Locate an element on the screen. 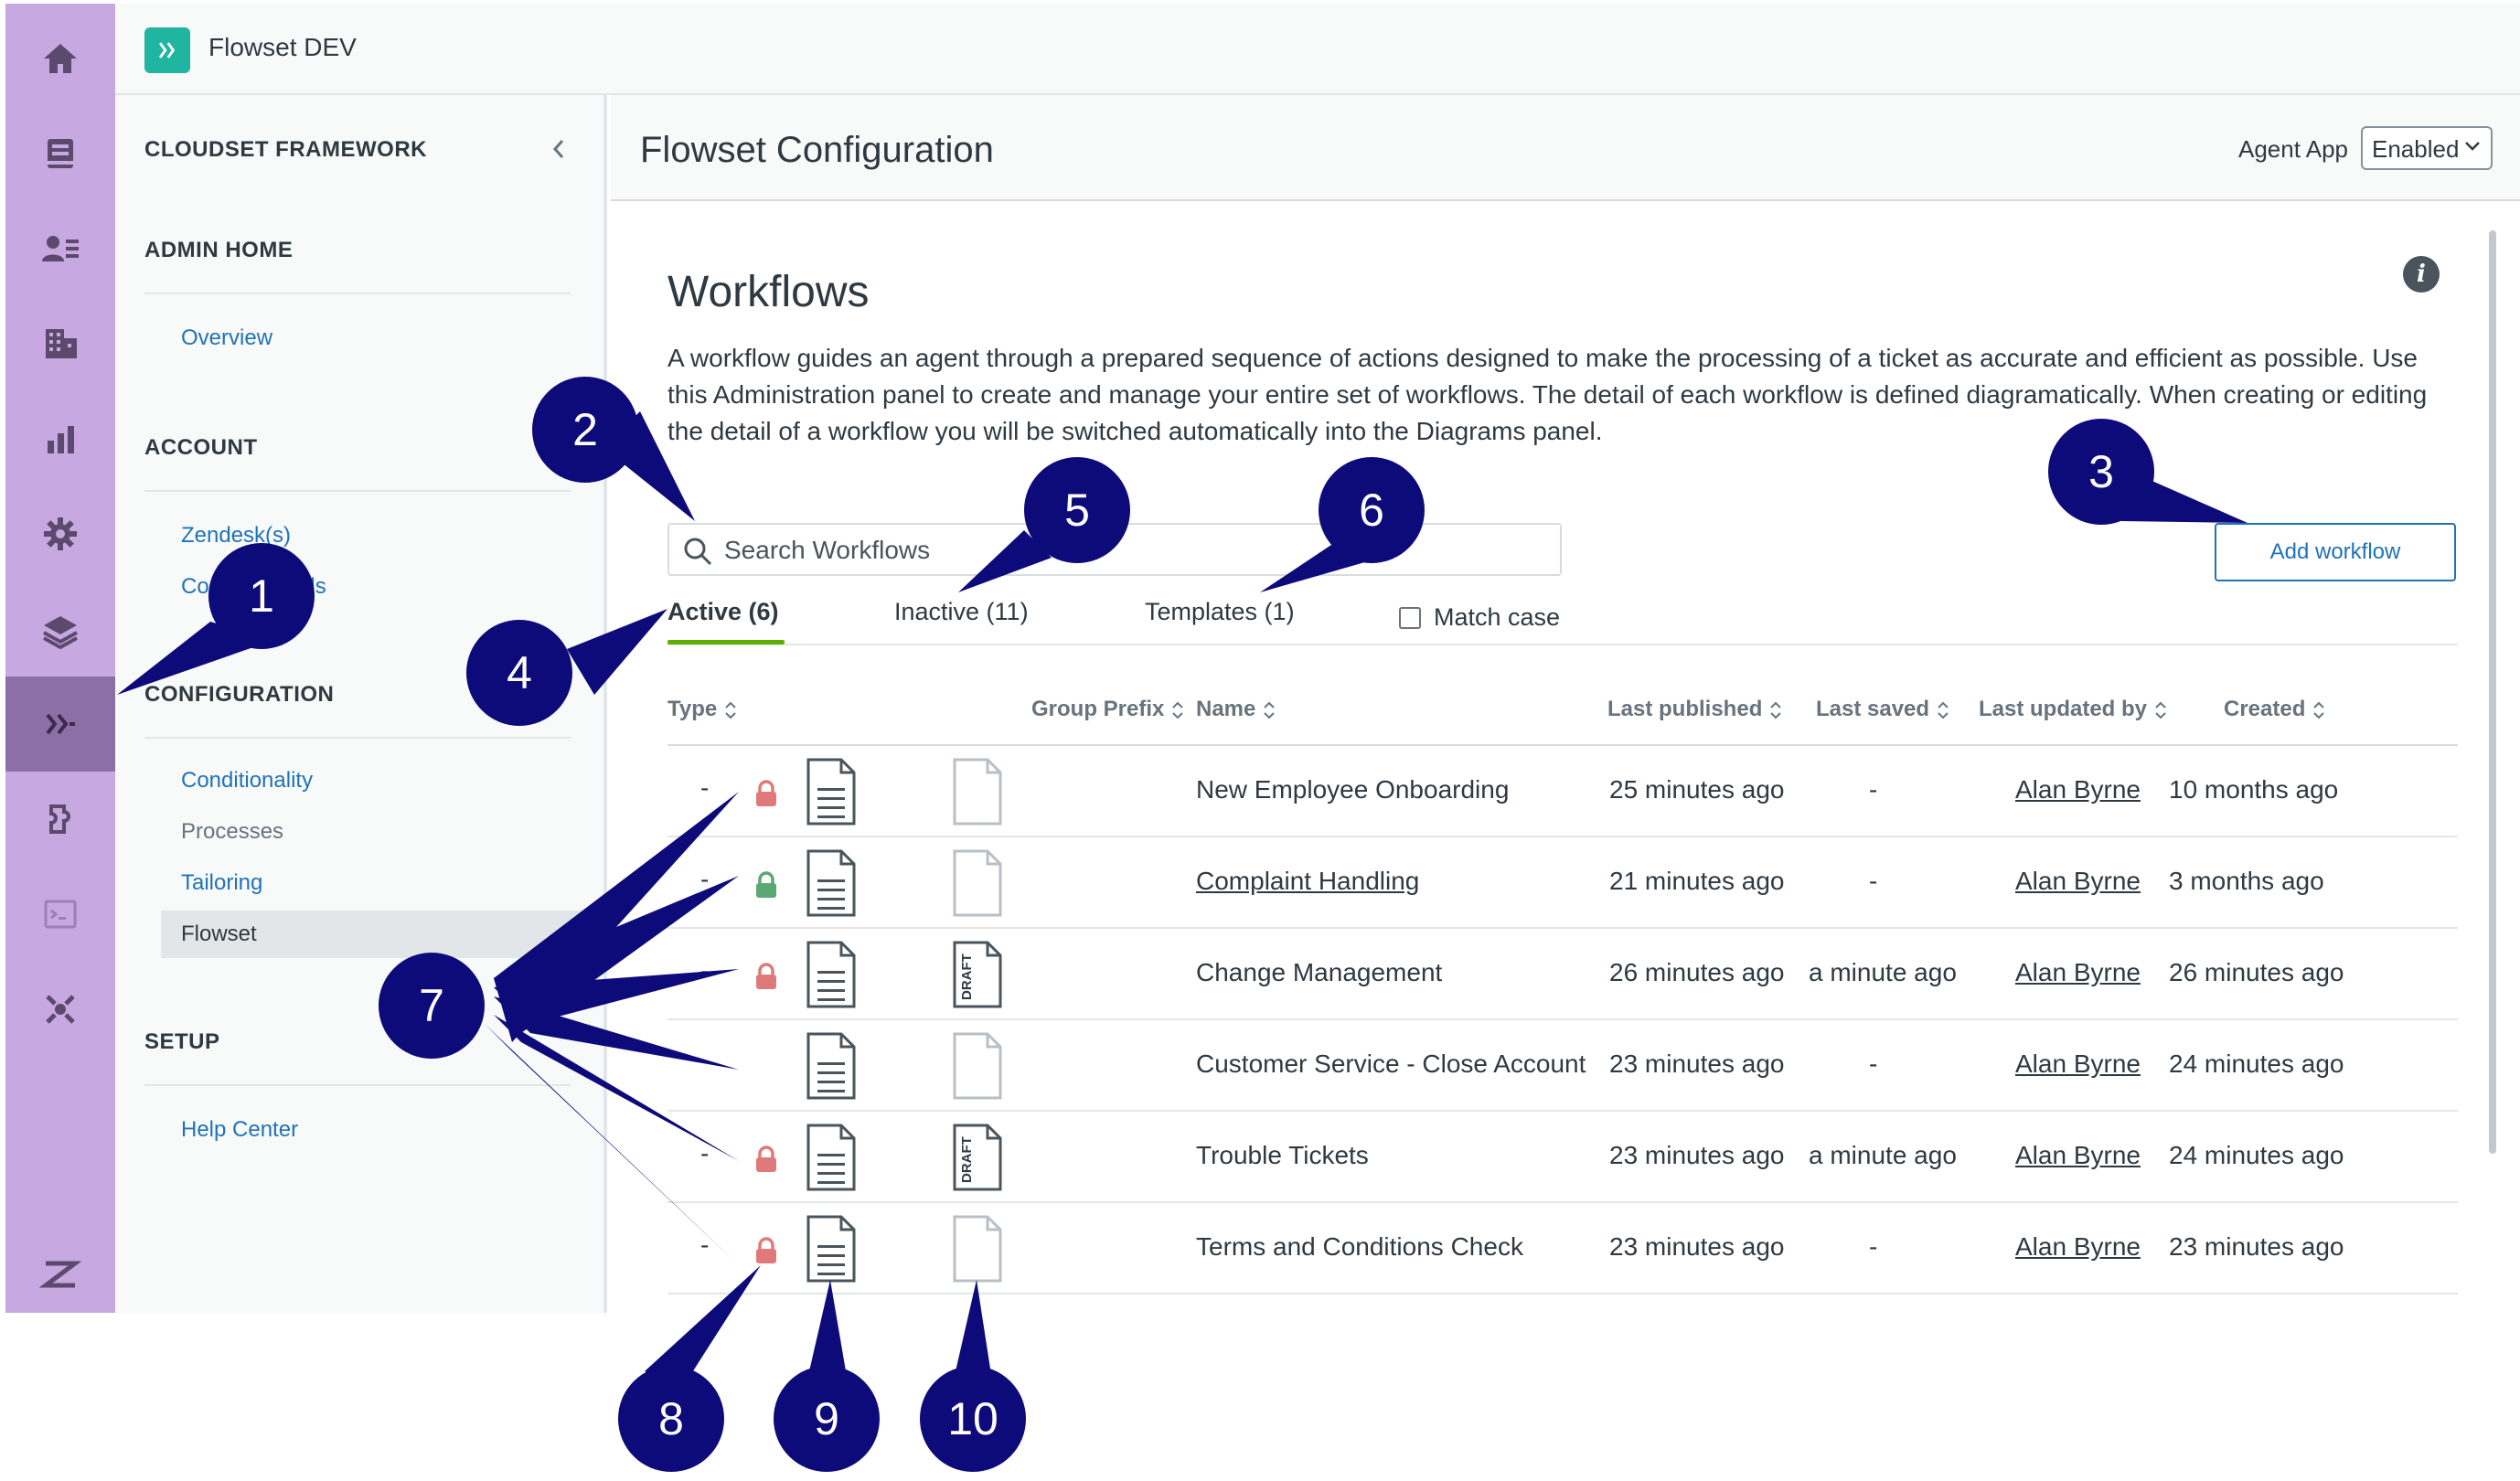 Image resolution: width=2520 pixels, height=1481 pixels. page-title: Flowset Configuration is located at coordinates (817, 150).